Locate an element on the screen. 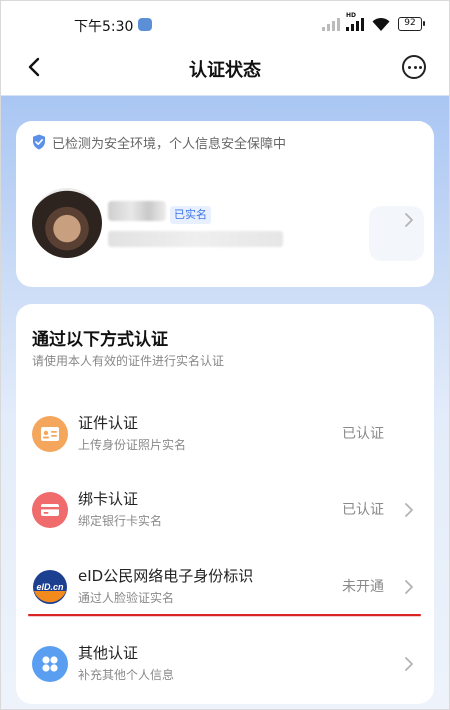 This screenshot has width=450, height=710. blurred-name is located at coordinates (137, 211).